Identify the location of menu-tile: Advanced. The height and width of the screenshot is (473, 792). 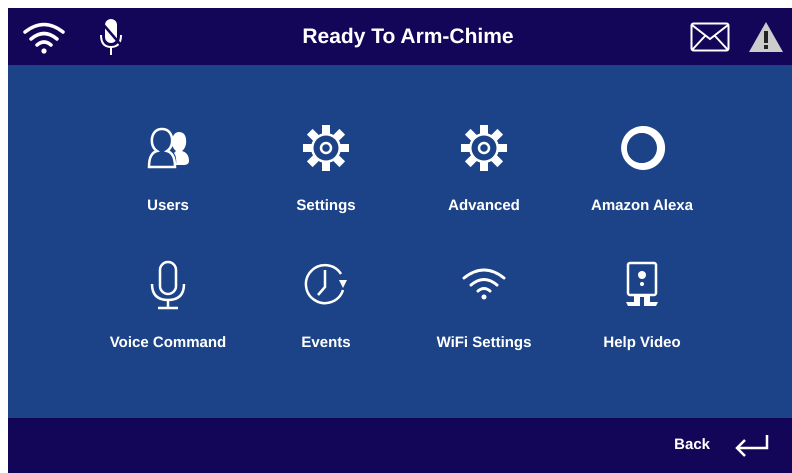
(484, 170).